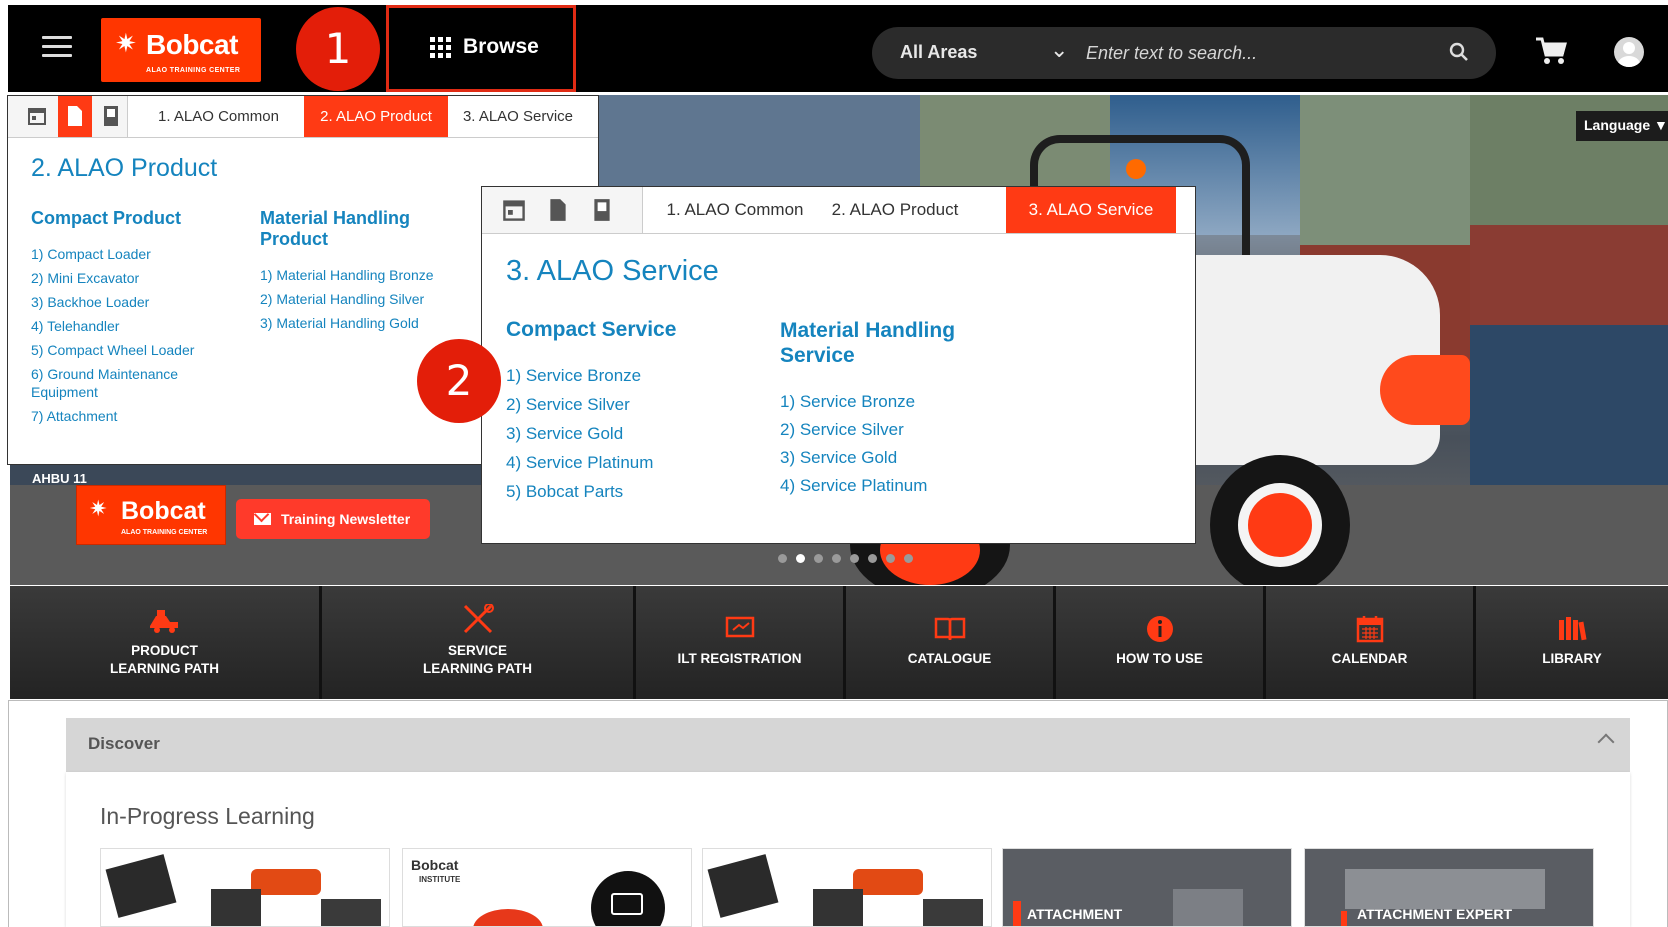 Image resolution: width=1668 pixels, height=927 pixels. I want to click on menu-link: 2) Material Handling Silver, so click(360, 299).